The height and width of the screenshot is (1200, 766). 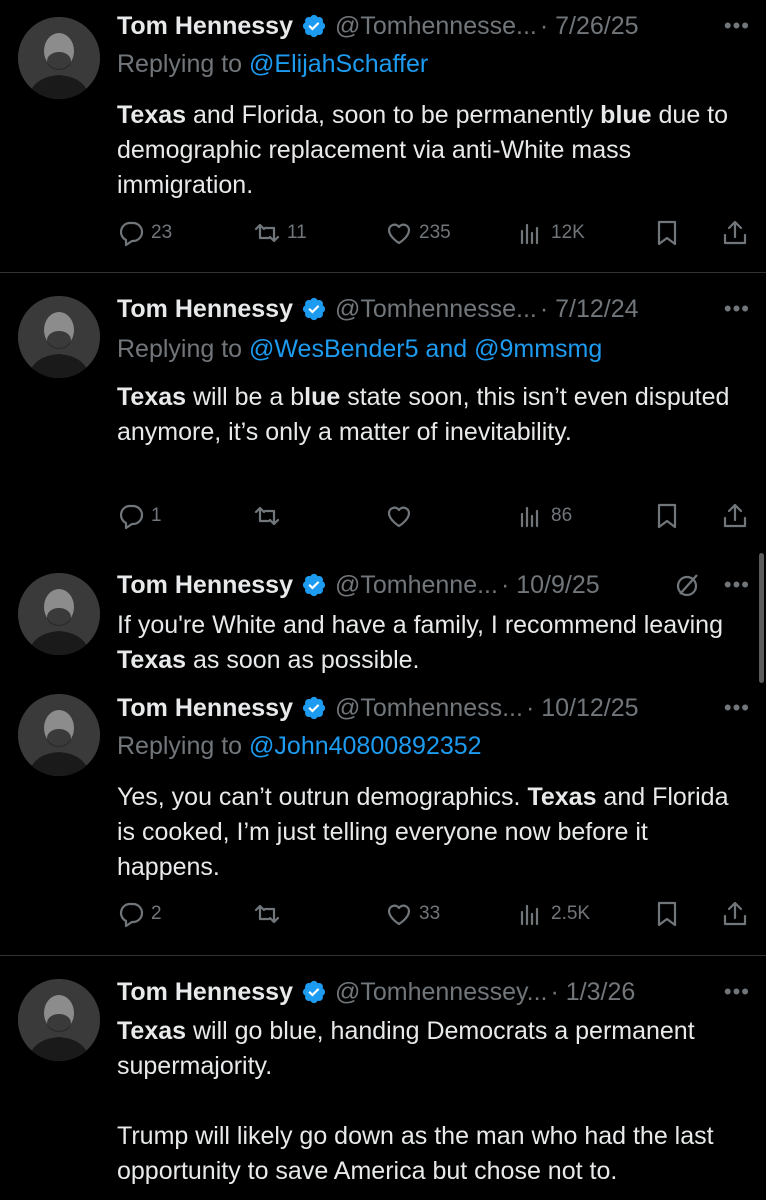 I want to click on replying-to-link: @WesBender5 and @9mmsmg, so click(x=425, y=349).